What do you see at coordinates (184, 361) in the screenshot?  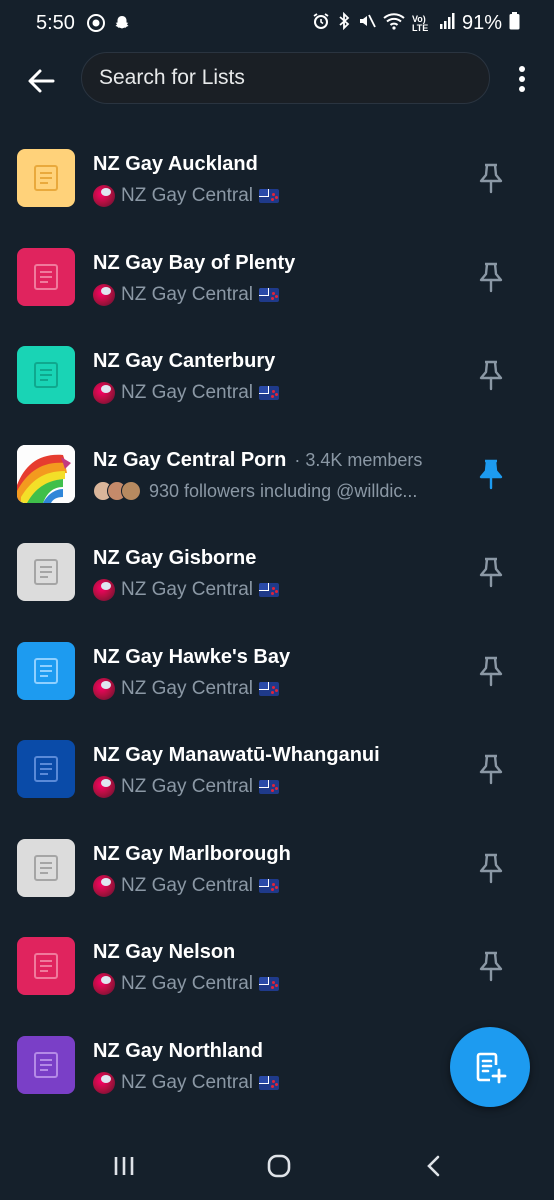 I see `list-name: NZ Gay Canterbury` at bounding box center [184, 361].